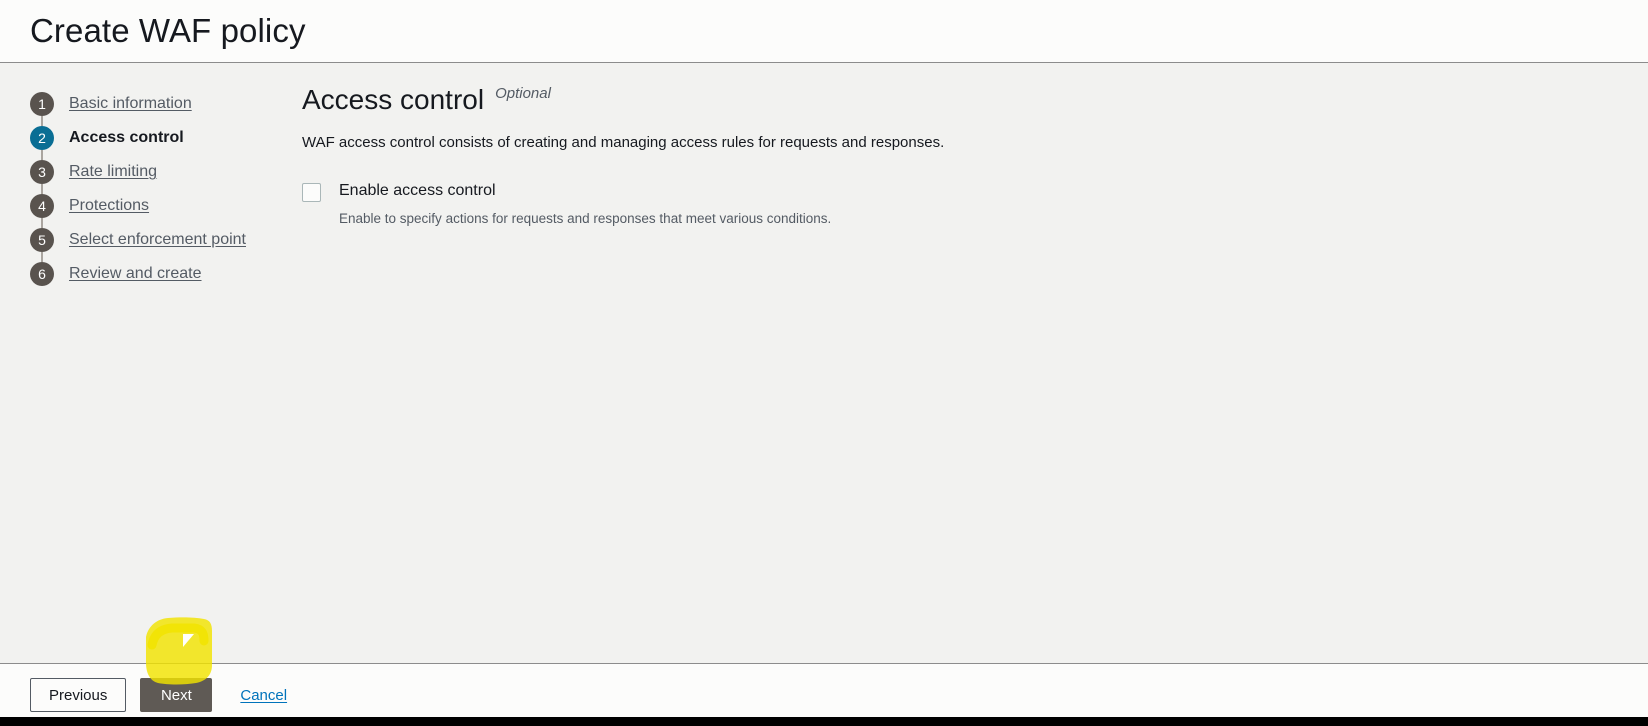 This screenshot has width=1648, height=726. I want to click on step-number-badge: 5, so click(42, 240).